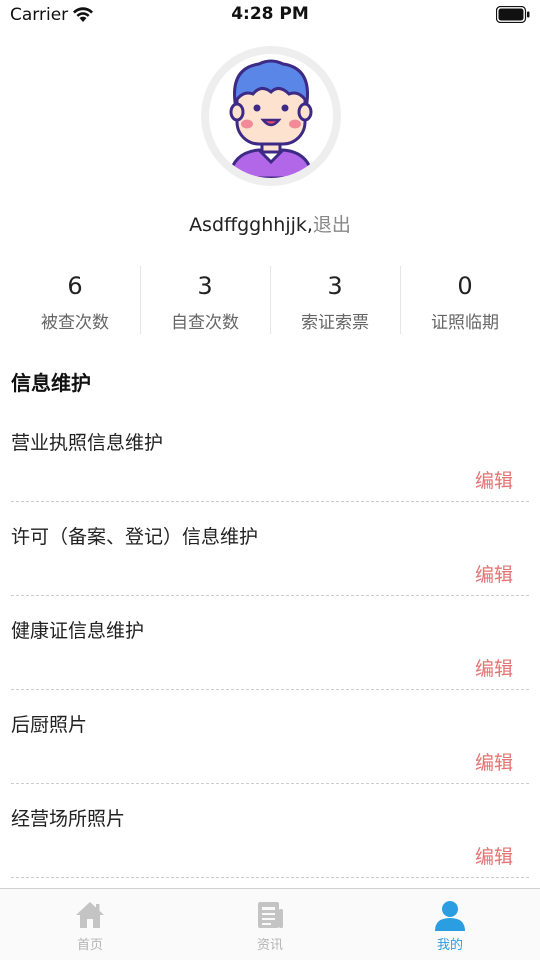 This screenshot has width=540, height=960. I want to click on list-item-health-certificate: 健康证信息维护 编辑, so click(270, 643).